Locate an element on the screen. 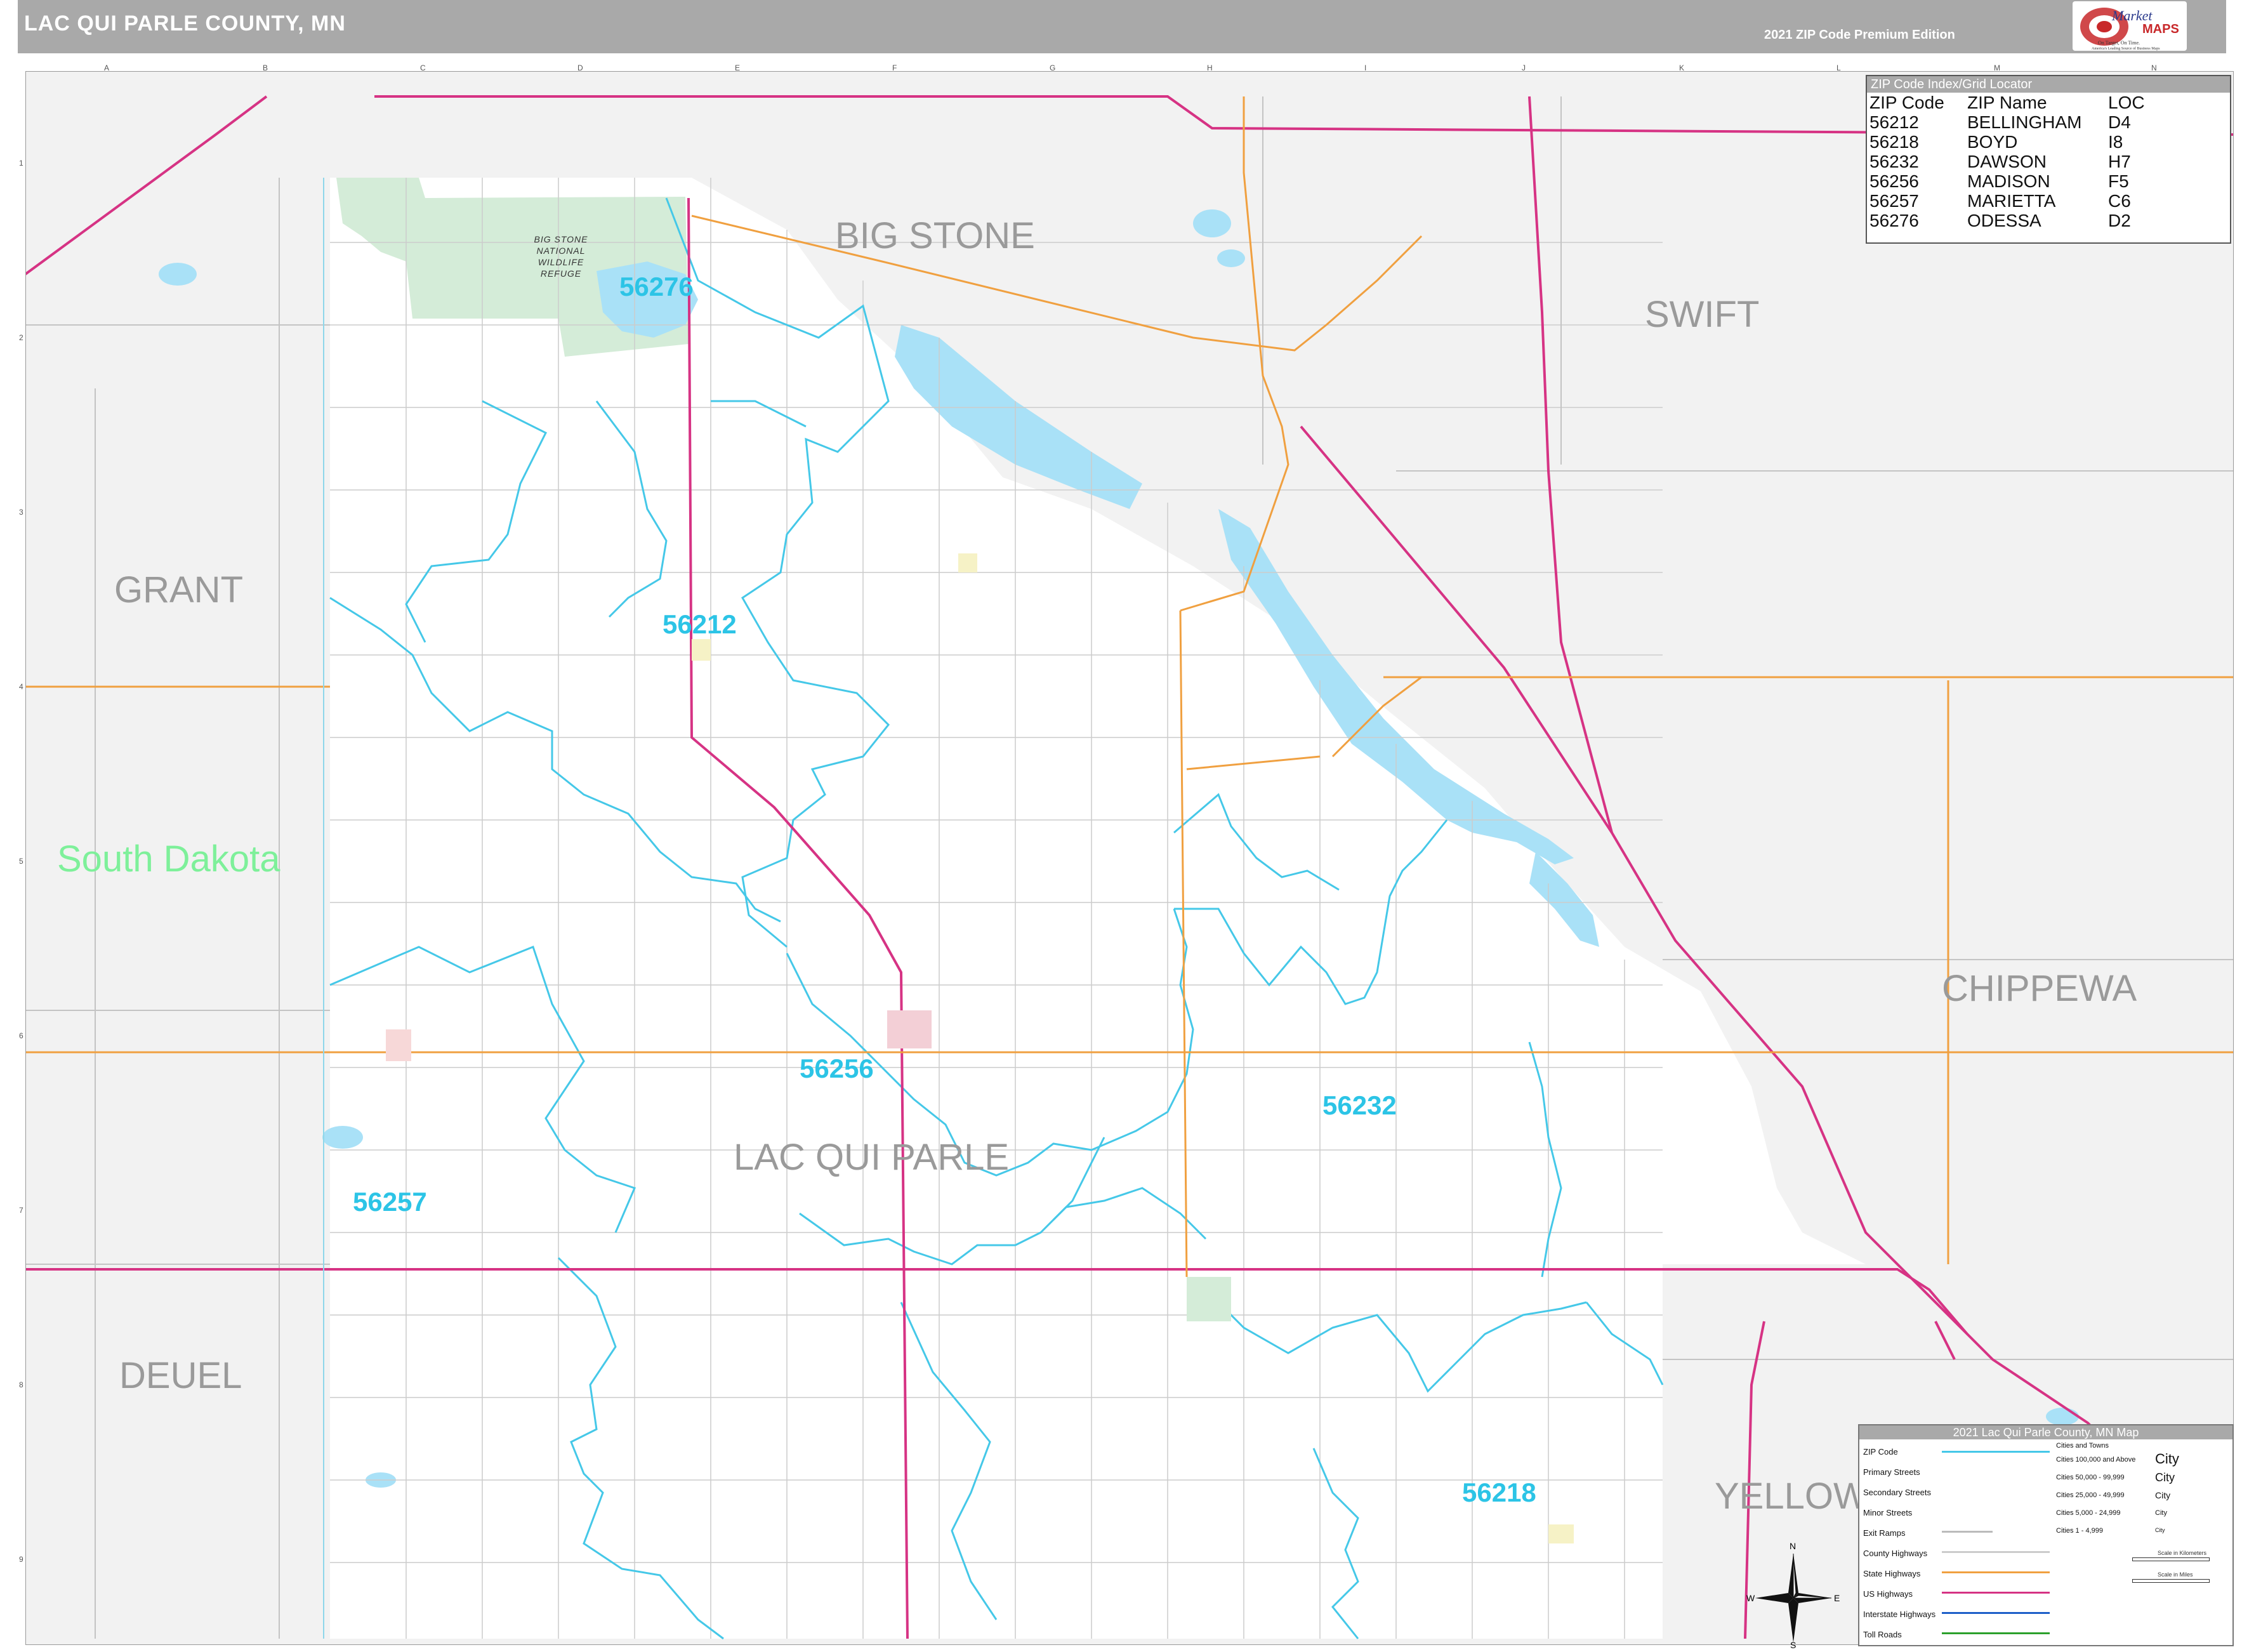 The height and width of the screenshot is (1652, 2242). grid-col-c: C is located at coordinates (423, 67).